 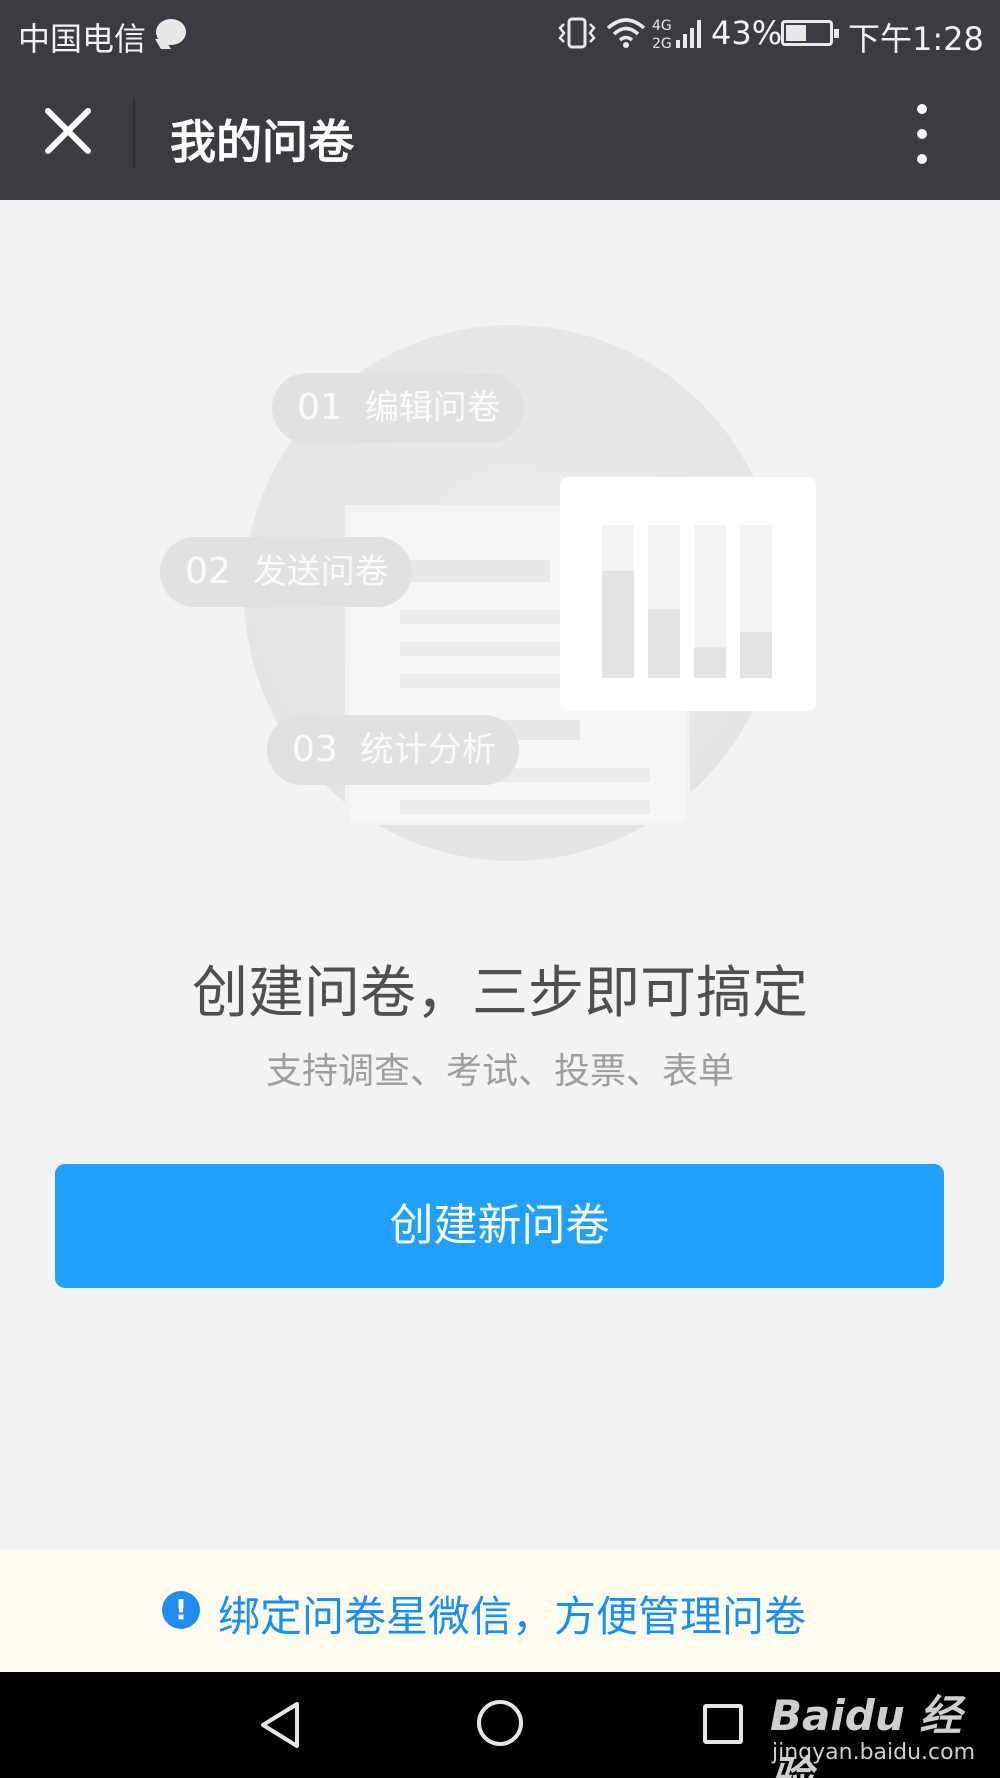 I want to click on notice-text: 绑定问卷星微信，方便管理问卷, so click(x=512, y=1616).